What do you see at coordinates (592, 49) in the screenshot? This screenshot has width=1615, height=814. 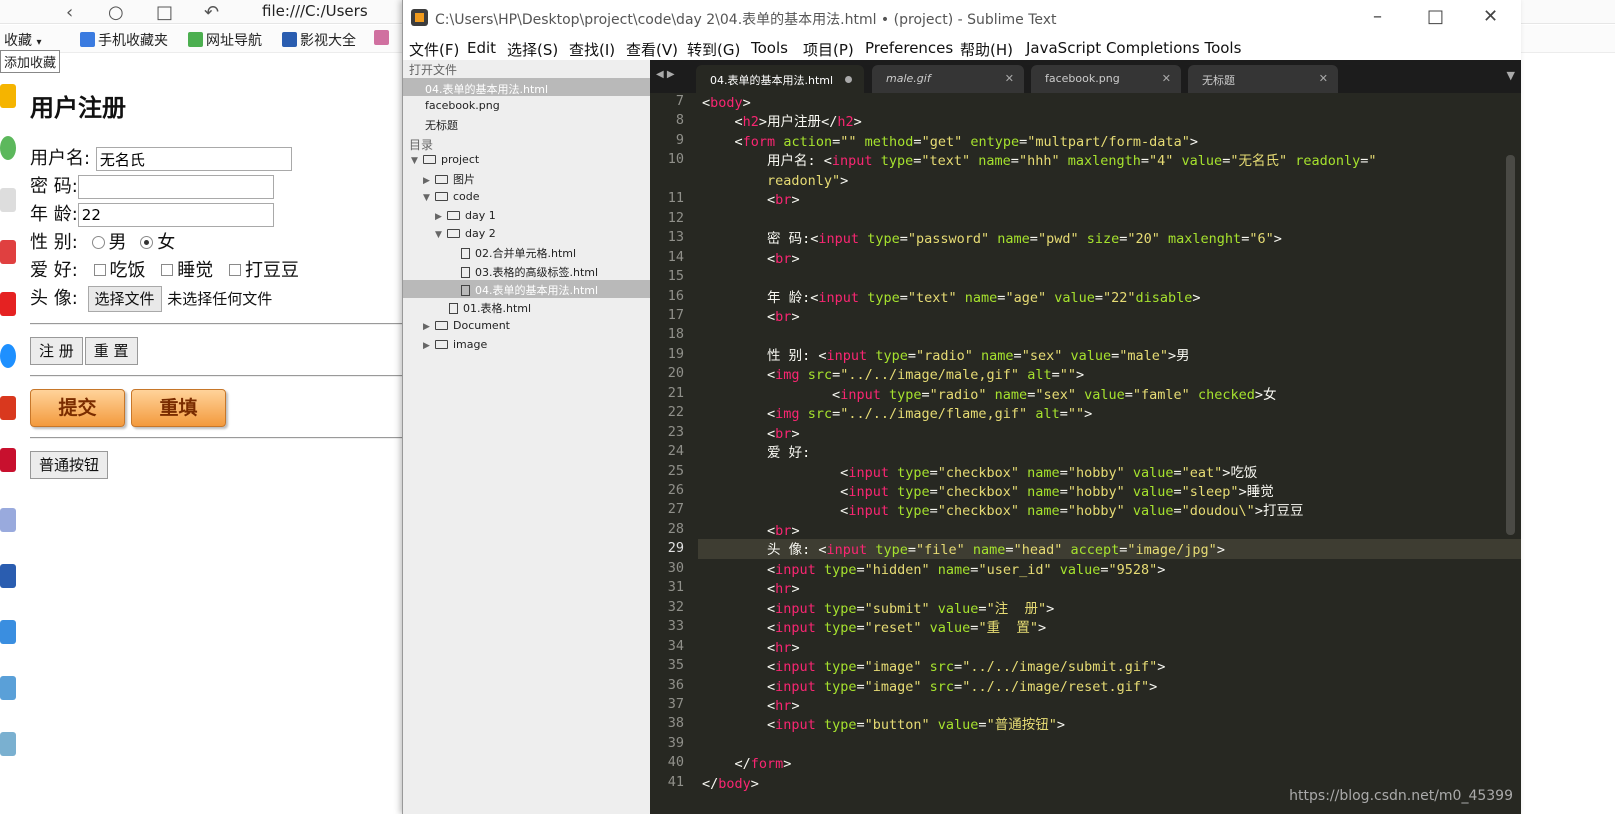 I see `menu-find: 查找(I)` at bounding box center [592, 49].